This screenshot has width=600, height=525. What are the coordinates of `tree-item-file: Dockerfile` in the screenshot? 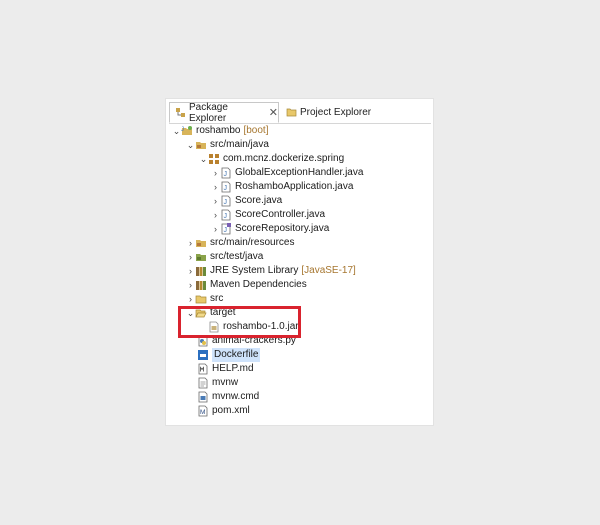 It's located at (229, 355).